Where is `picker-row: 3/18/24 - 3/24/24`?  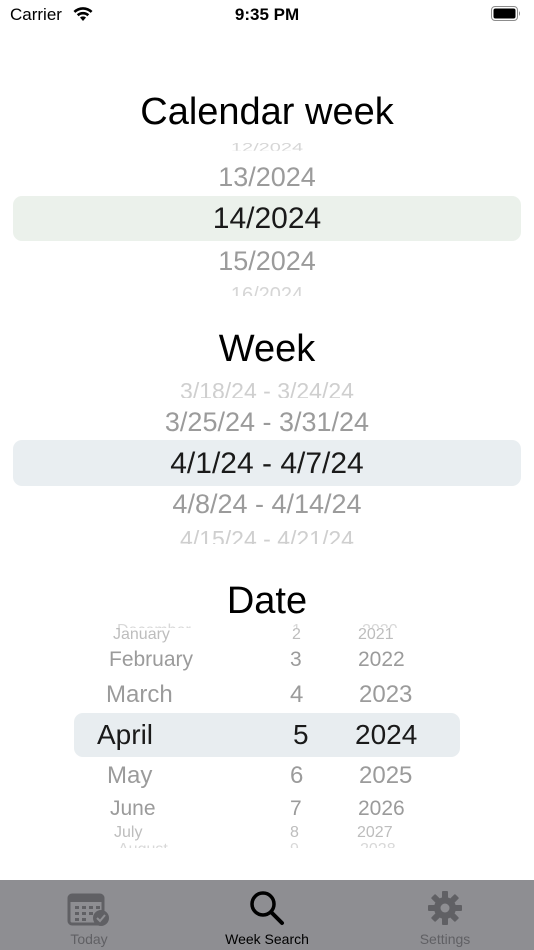
picker-row: 3/18/24 - 3/24/24 is located at coordinates (267, 388).